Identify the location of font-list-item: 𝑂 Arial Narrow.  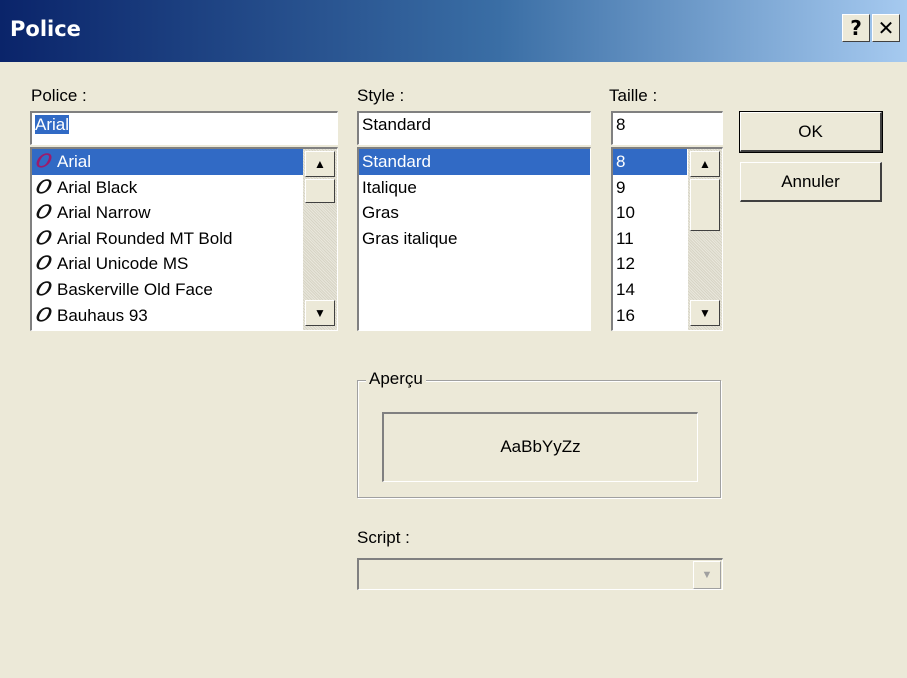
(184, 213).